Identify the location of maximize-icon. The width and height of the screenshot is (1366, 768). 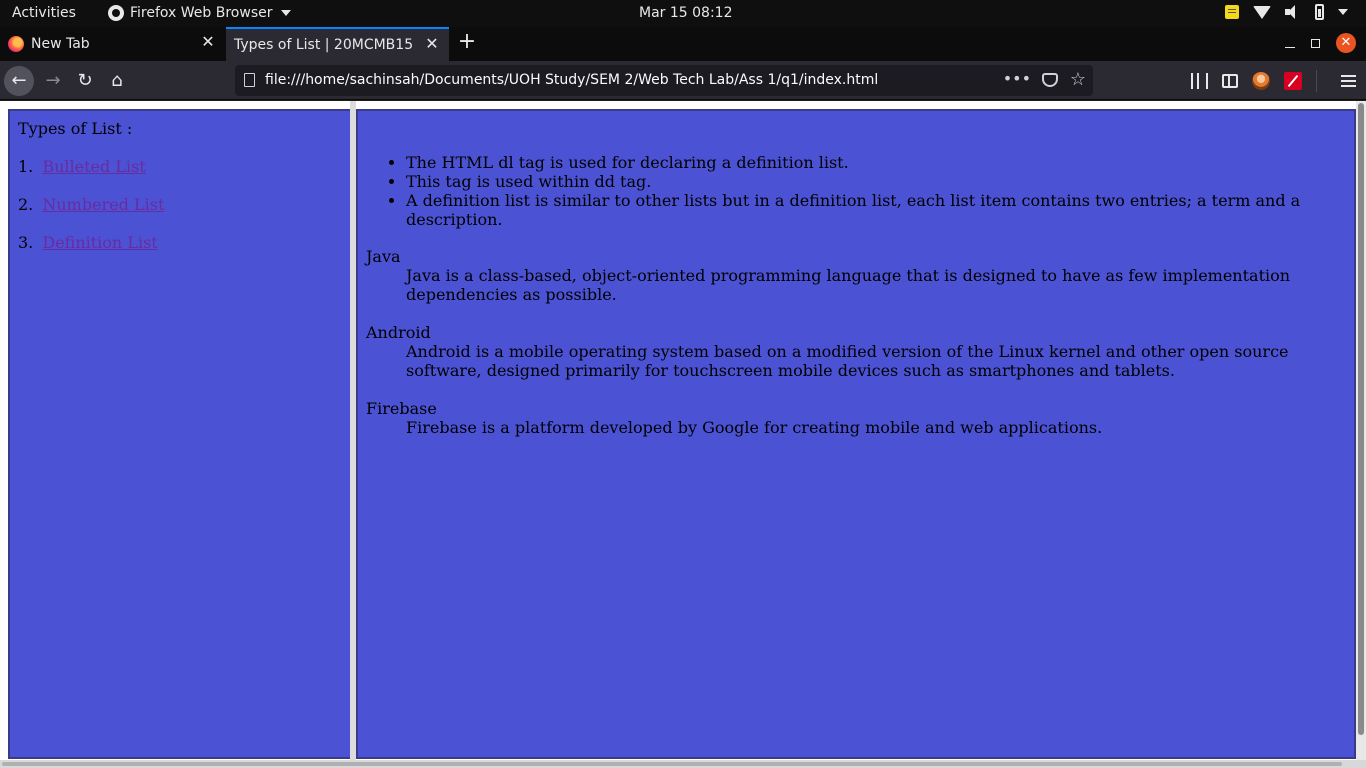
(1315, 43).